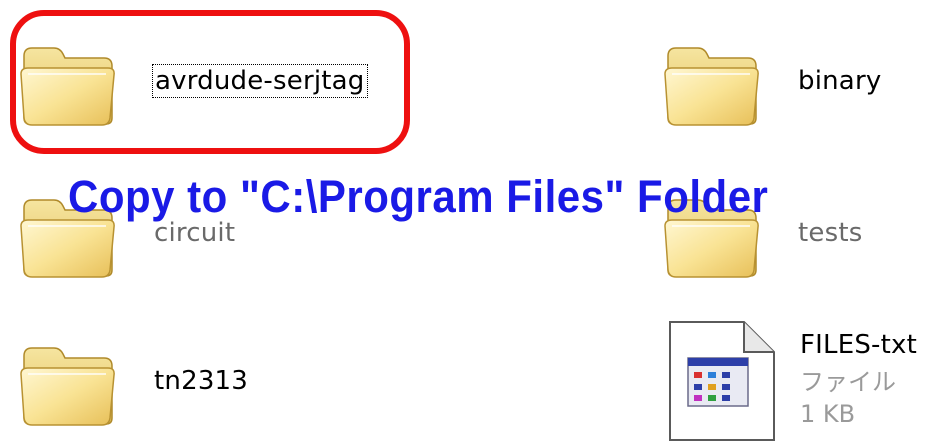 This screenshot has height=444, width=937. I want to click on folder-item-binary: binary, so click(792, 84).